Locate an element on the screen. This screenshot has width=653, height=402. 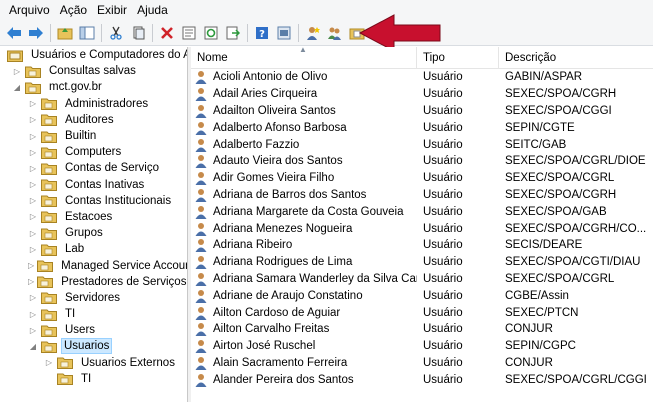
tree-item: ▷ TI is located at coordinates (93, 314).